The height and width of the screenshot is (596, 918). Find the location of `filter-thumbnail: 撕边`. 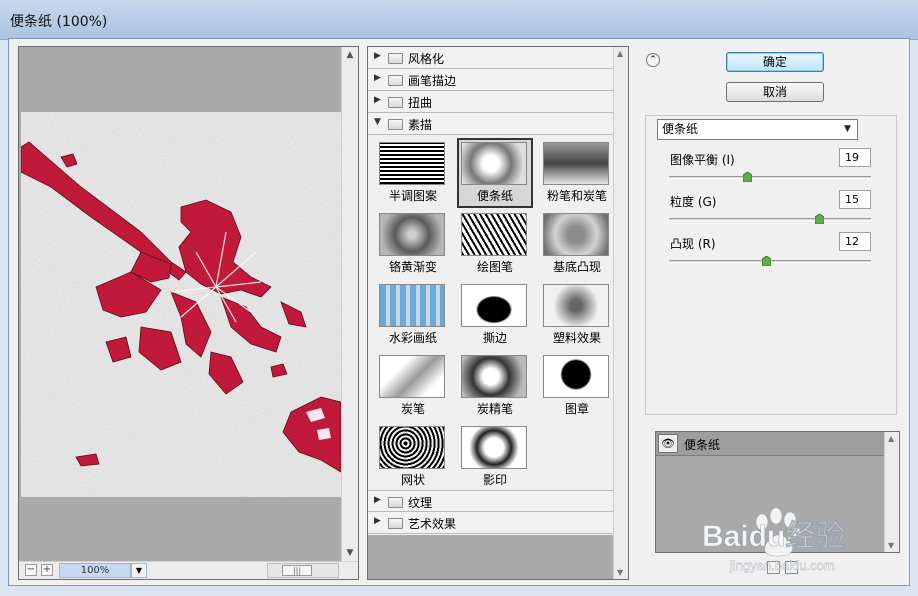

filter-thumbnail: 撕边 is located at coordinates (495, 315).